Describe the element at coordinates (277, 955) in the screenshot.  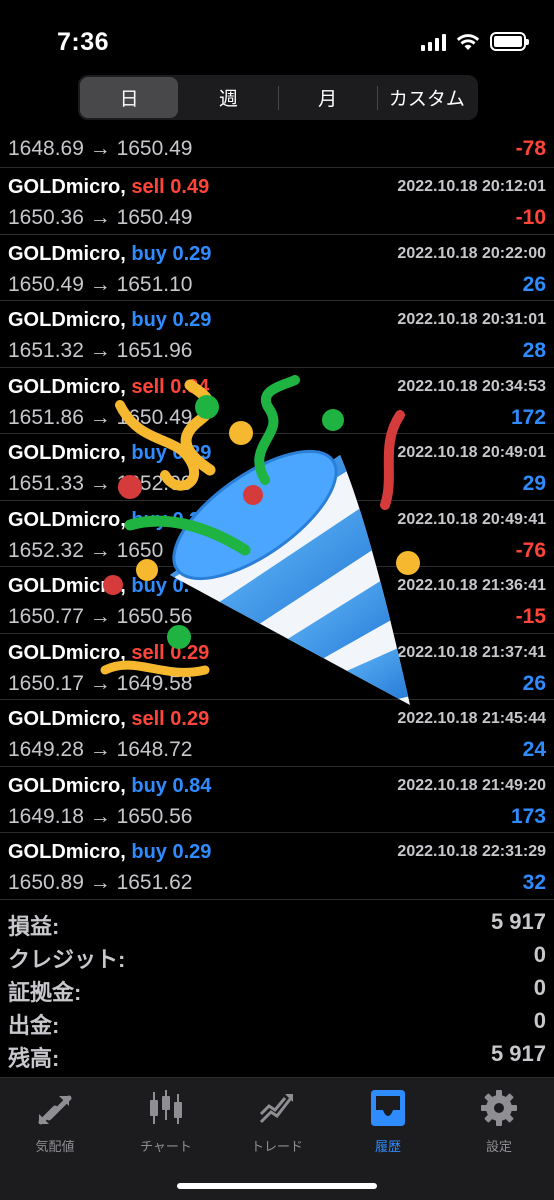
I see `summary-row-credit: クレジット: 0` at that location.